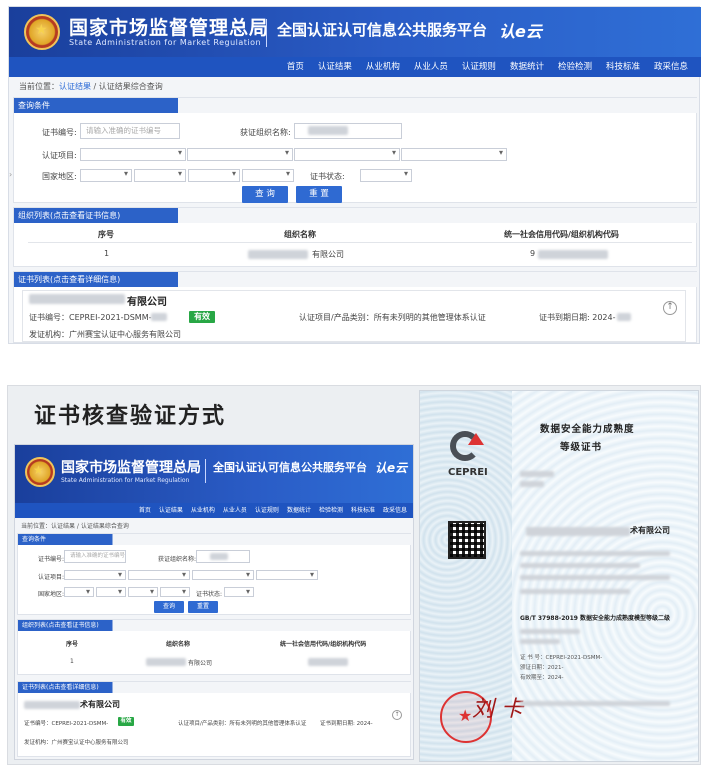 The width and height of the screenshot is (708, 771). What do you see at coordinates (267, 510) in the screenshot?
I see `mini-nav-item-4: 认证规则` at bounding box center [267, 510].